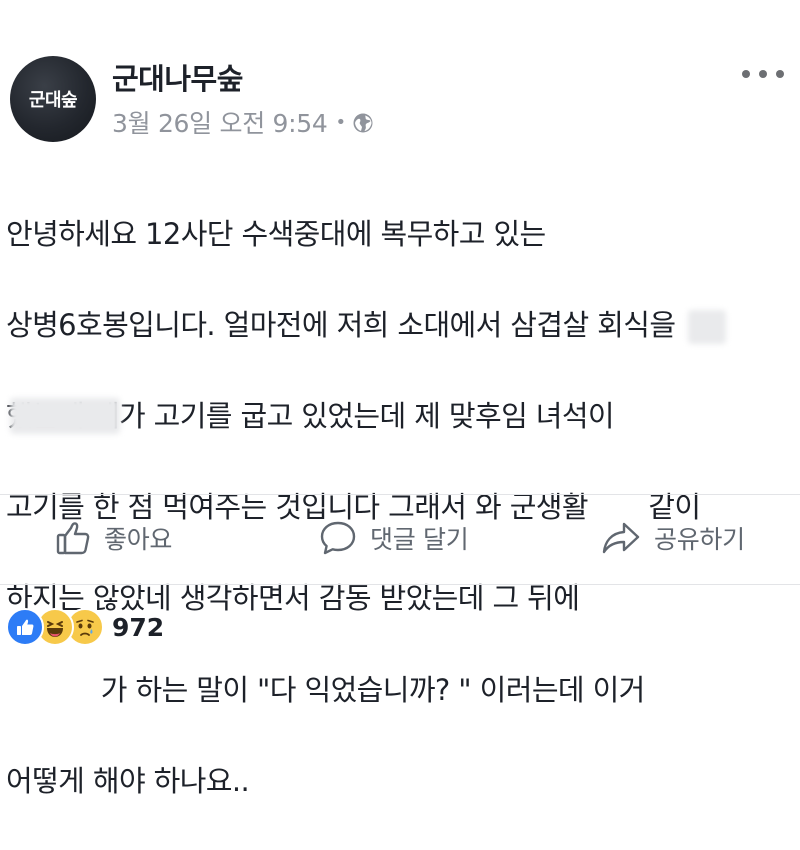 The height and width of the screenshot is (850, 800). I want to click on page-avatar: 군대숲, so click(53, 99).